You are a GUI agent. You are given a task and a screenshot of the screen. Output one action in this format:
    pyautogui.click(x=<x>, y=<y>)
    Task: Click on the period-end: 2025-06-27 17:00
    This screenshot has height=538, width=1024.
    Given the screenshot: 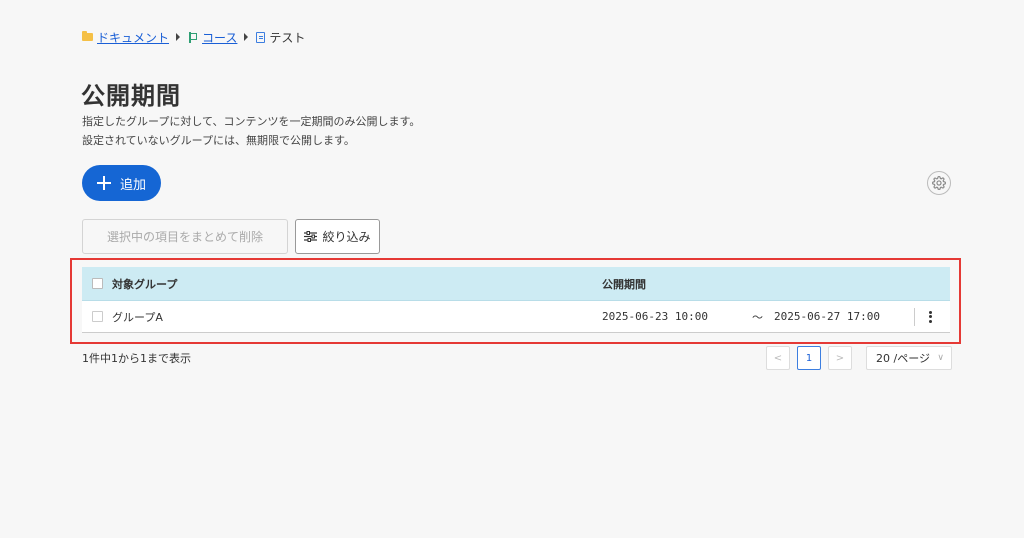 What is the action you would take?
    pyautogui.click(x=827, y=316)
    